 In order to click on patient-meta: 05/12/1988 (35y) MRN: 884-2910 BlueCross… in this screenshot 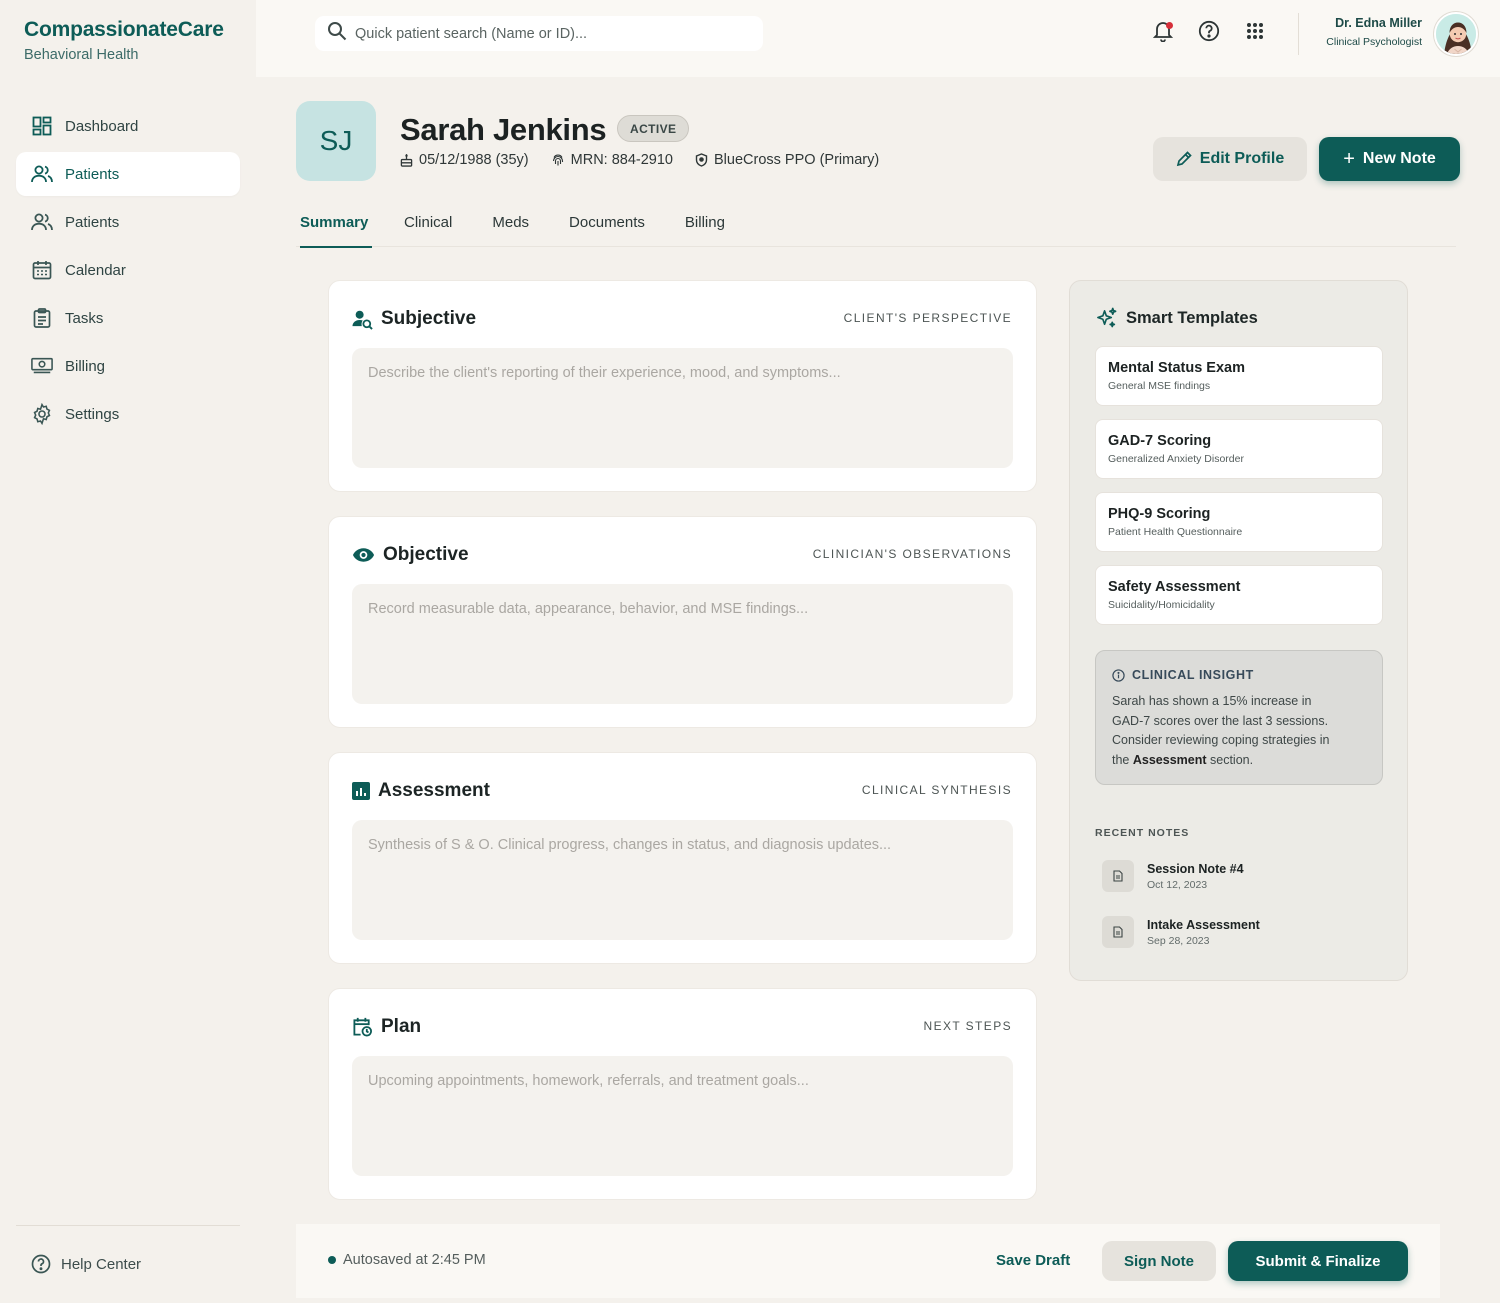, I will do `click(650, 160)`.